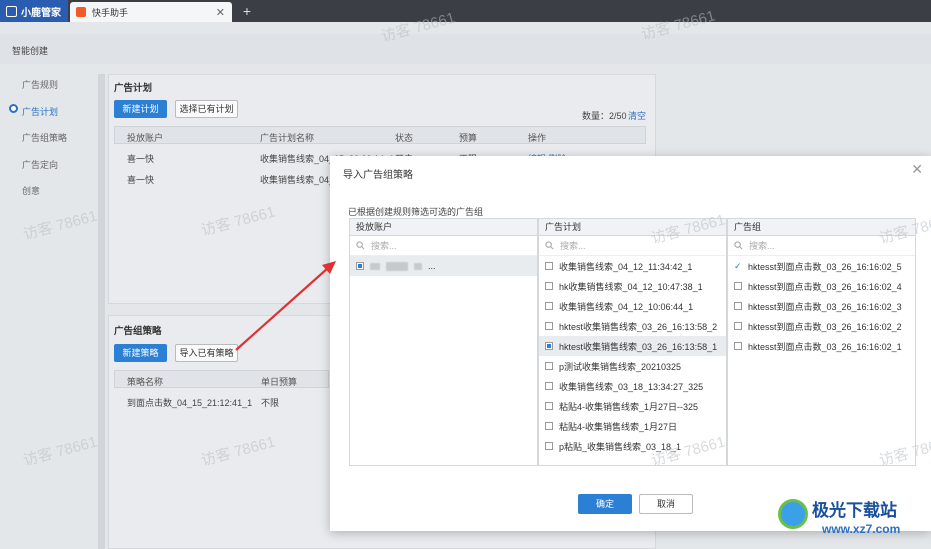 This screenshot has height=549, width=931. What do you see at coordinates (793, 514) in the screenshot?
I see `site-logo-icon` at bounding box center [793, 514].